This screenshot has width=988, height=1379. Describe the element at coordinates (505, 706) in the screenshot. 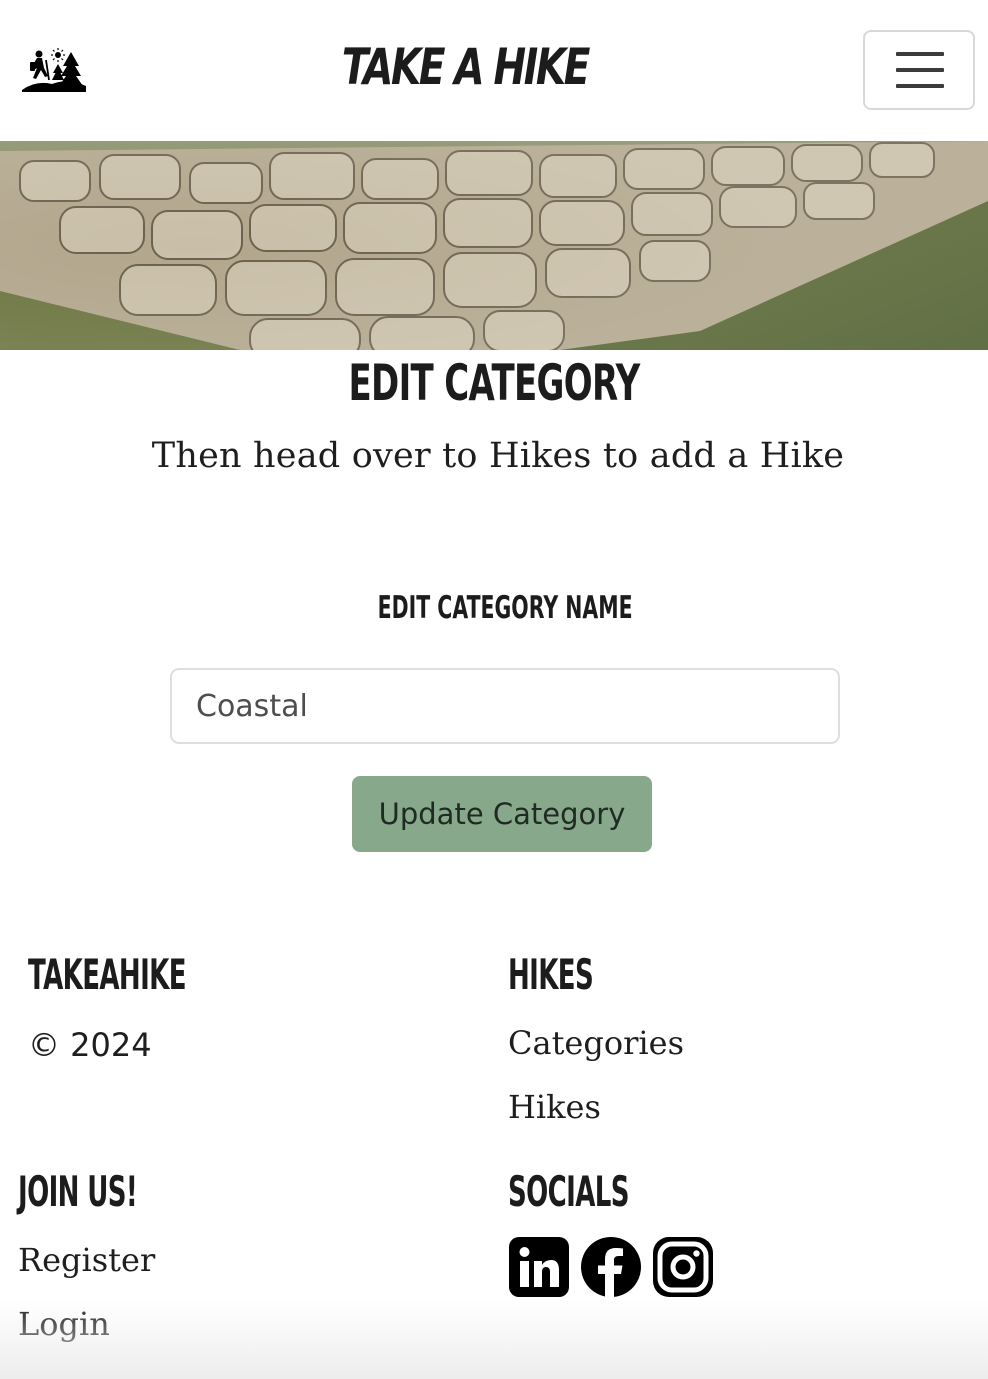

I see `category-name-input` at that location.